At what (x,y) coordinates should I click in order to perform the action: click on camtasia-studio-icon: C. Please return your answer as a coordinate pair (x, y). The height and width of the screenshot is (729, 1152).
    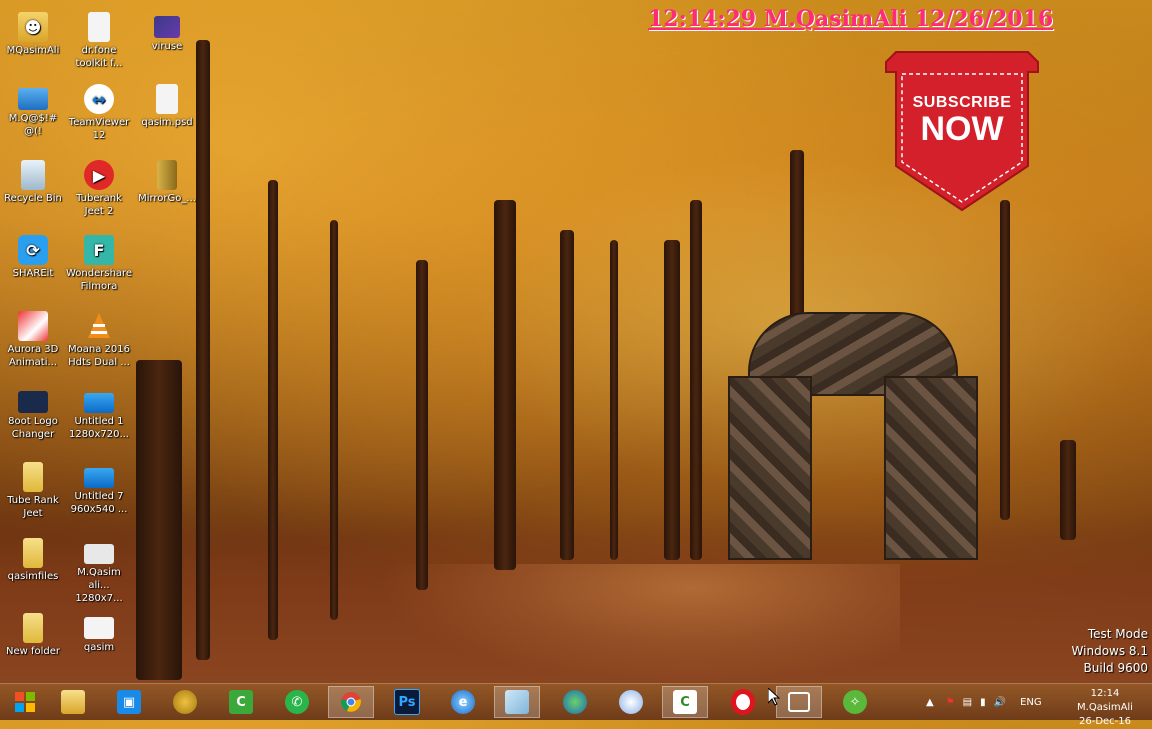
    Looking at the image, I should click on (685, 702).